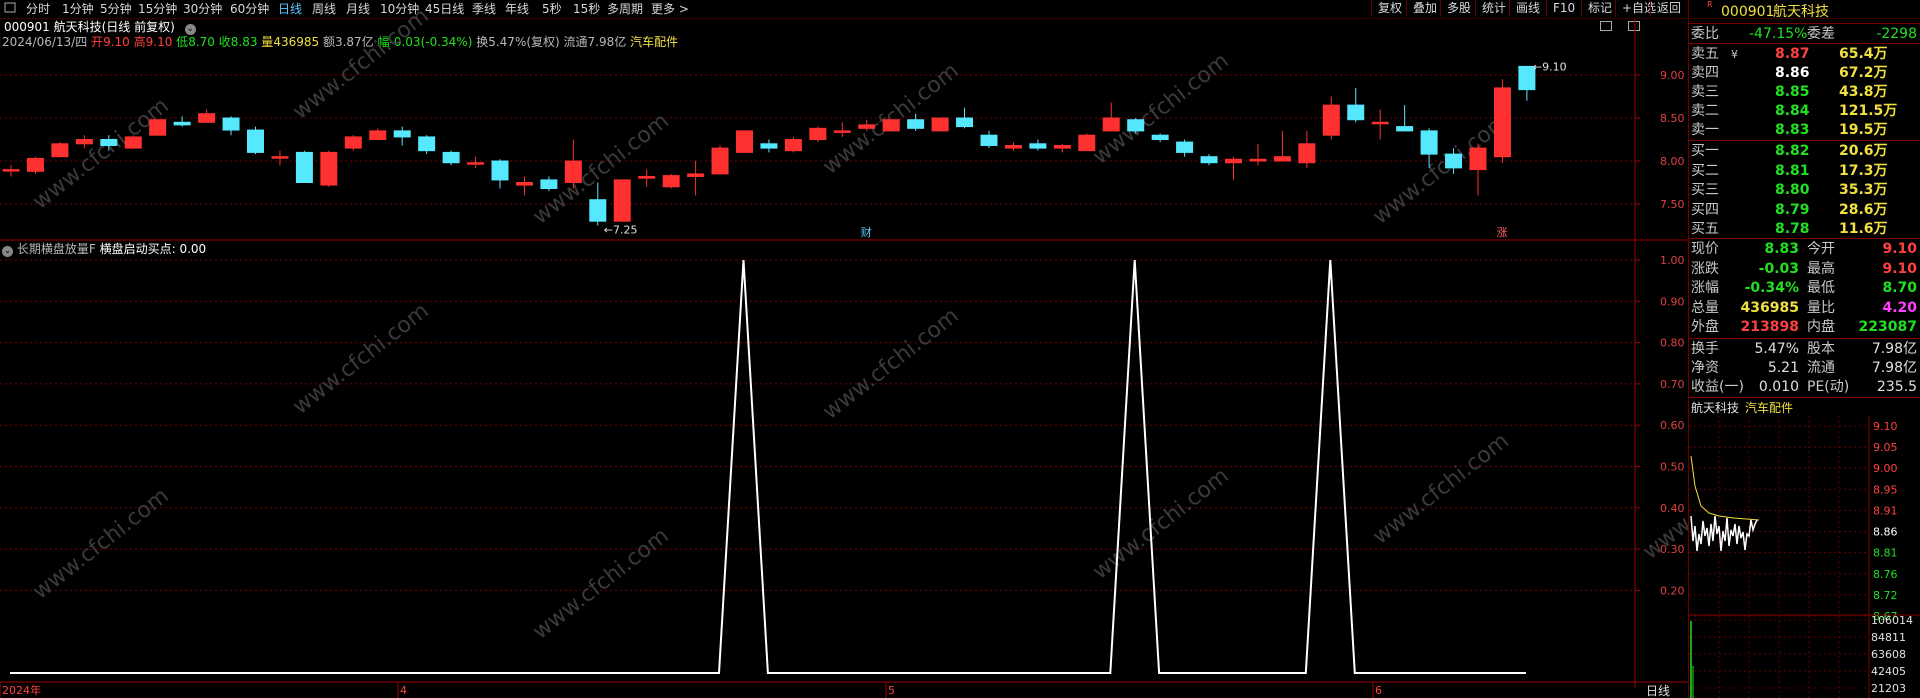  What do you see at coordinates (1501, 232) in the screenshot?
I see `event-marker: 涨` at bounding box center [1501, 232].